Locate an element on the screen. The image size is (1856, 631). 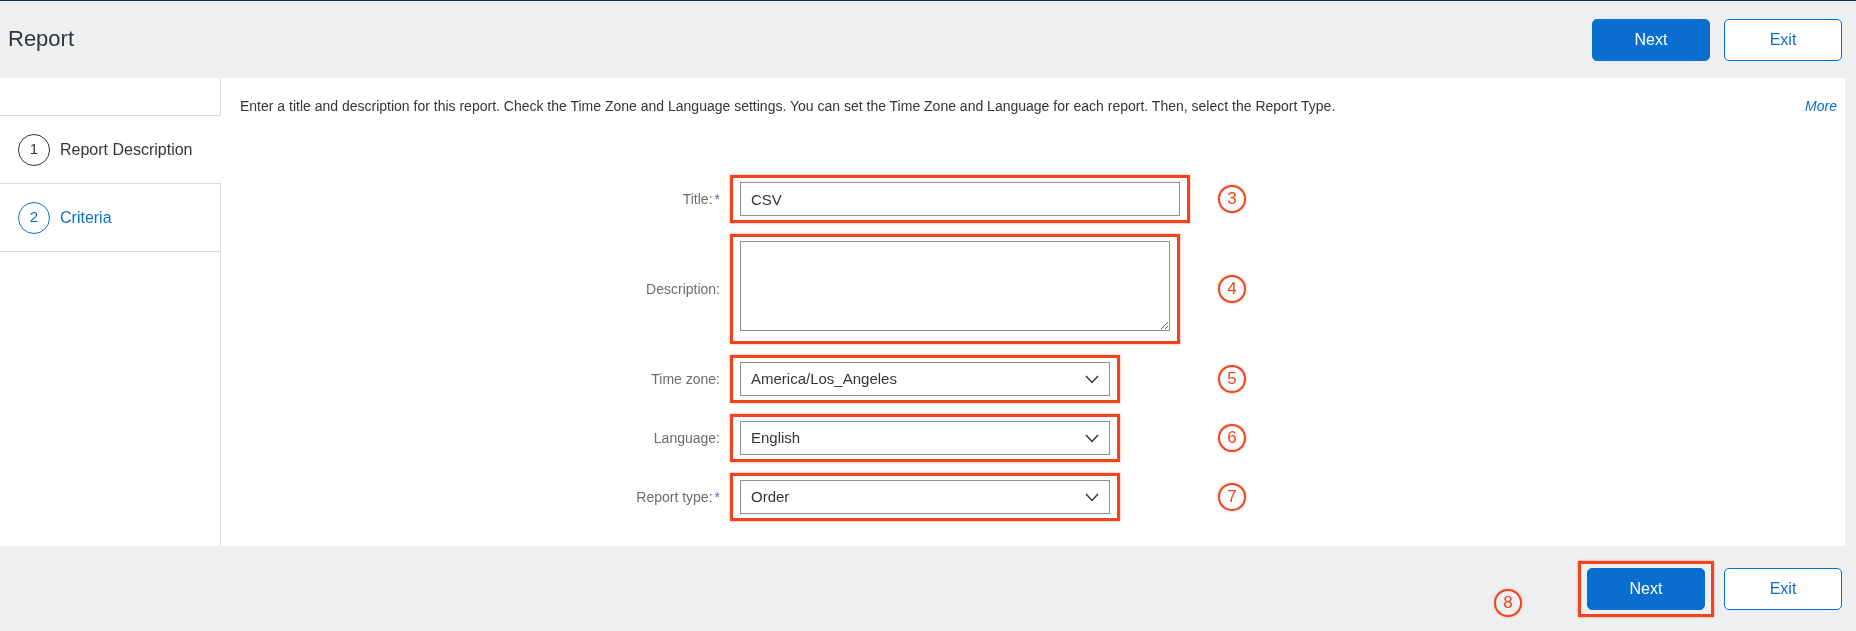
annotation-number: 5 is located at coordinates (1232, 379).